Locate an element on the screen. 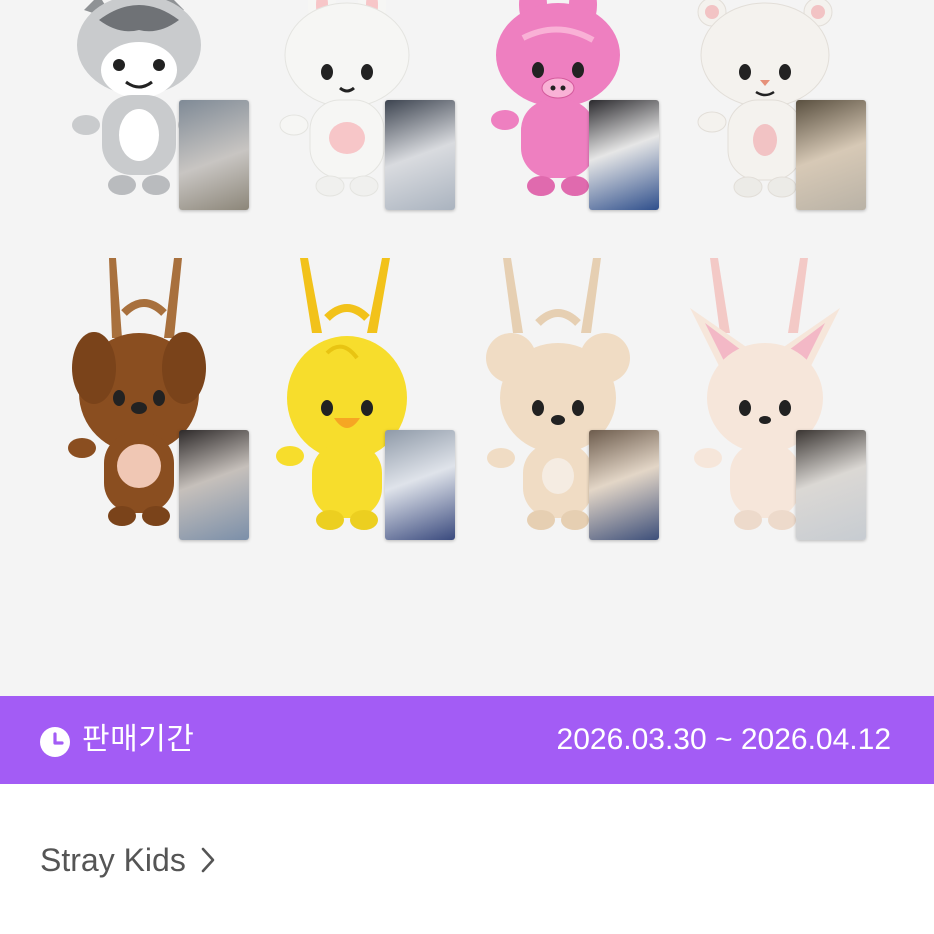  plush-fox is located at coordinates (790, 399).